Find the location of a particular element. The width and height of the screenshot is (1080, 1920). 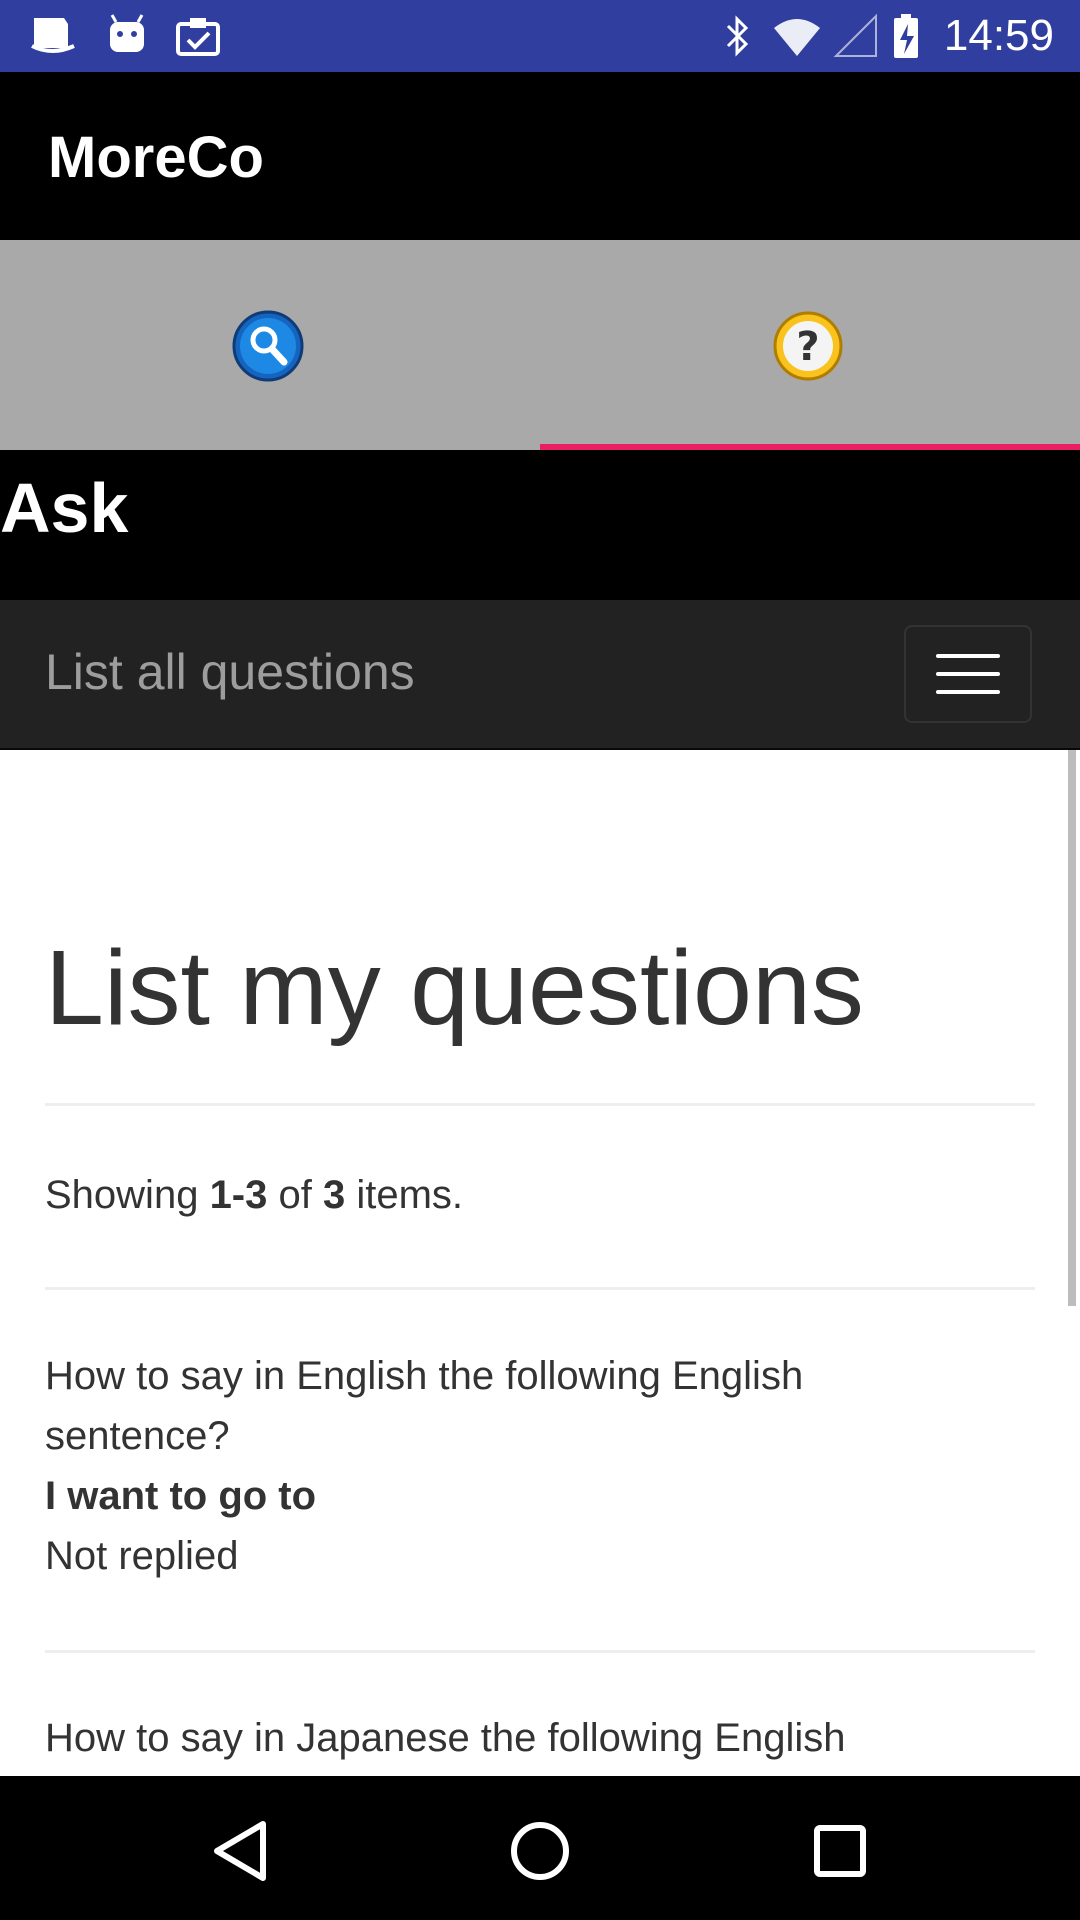

results-summary: Showing 1-3 of 3 items. is located at coordinates (254, 1195).